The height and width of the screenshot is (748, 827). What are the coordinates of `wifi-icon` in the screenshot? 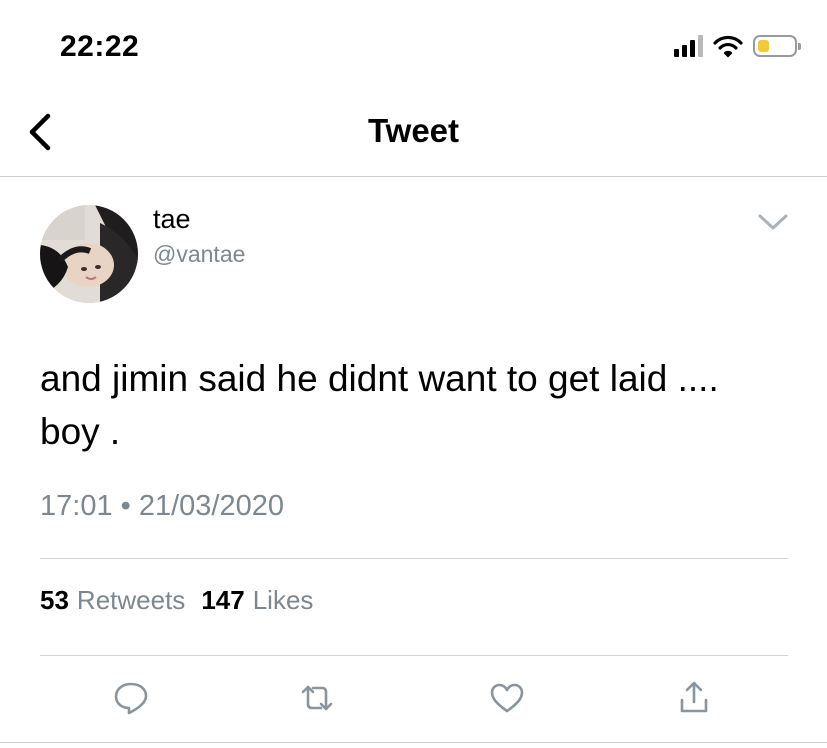 It's located at (728, 46).